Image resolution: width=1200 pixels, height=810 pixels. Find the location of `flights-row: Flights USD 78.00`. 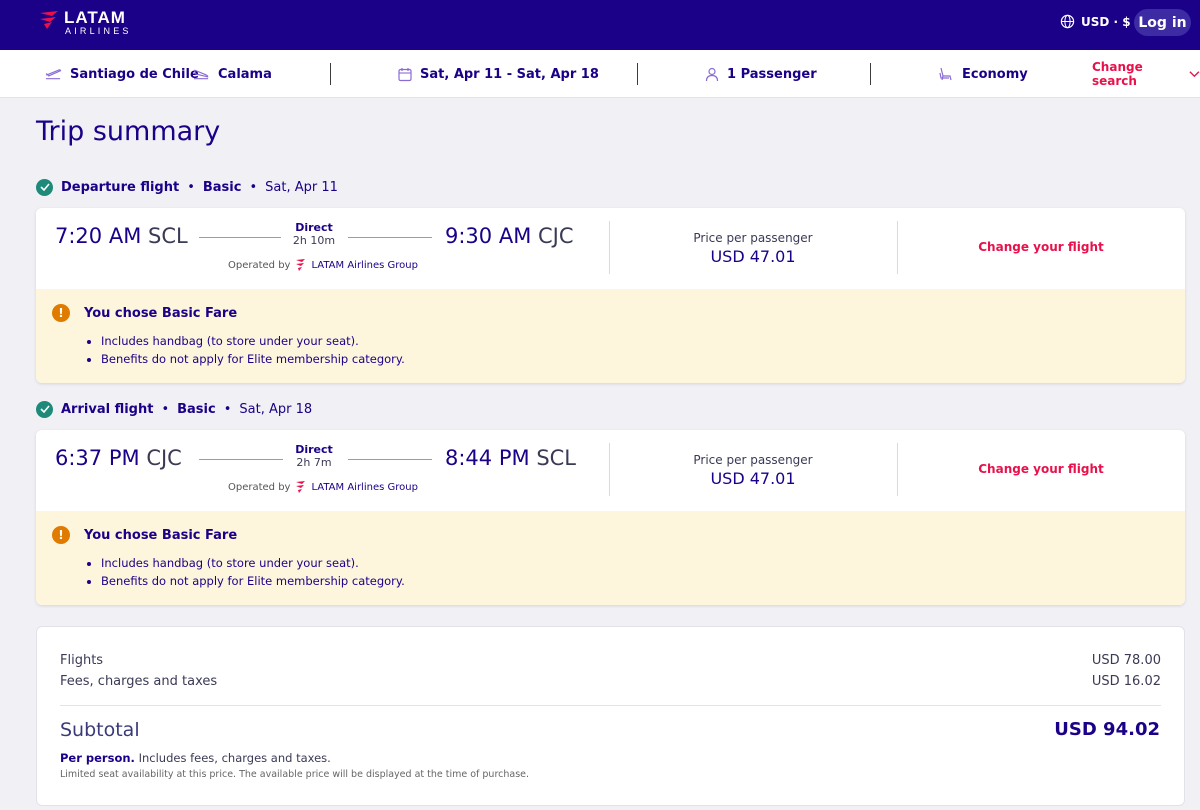

flights-row: Flights USD 78.00 is located at coordinates (610, 660).